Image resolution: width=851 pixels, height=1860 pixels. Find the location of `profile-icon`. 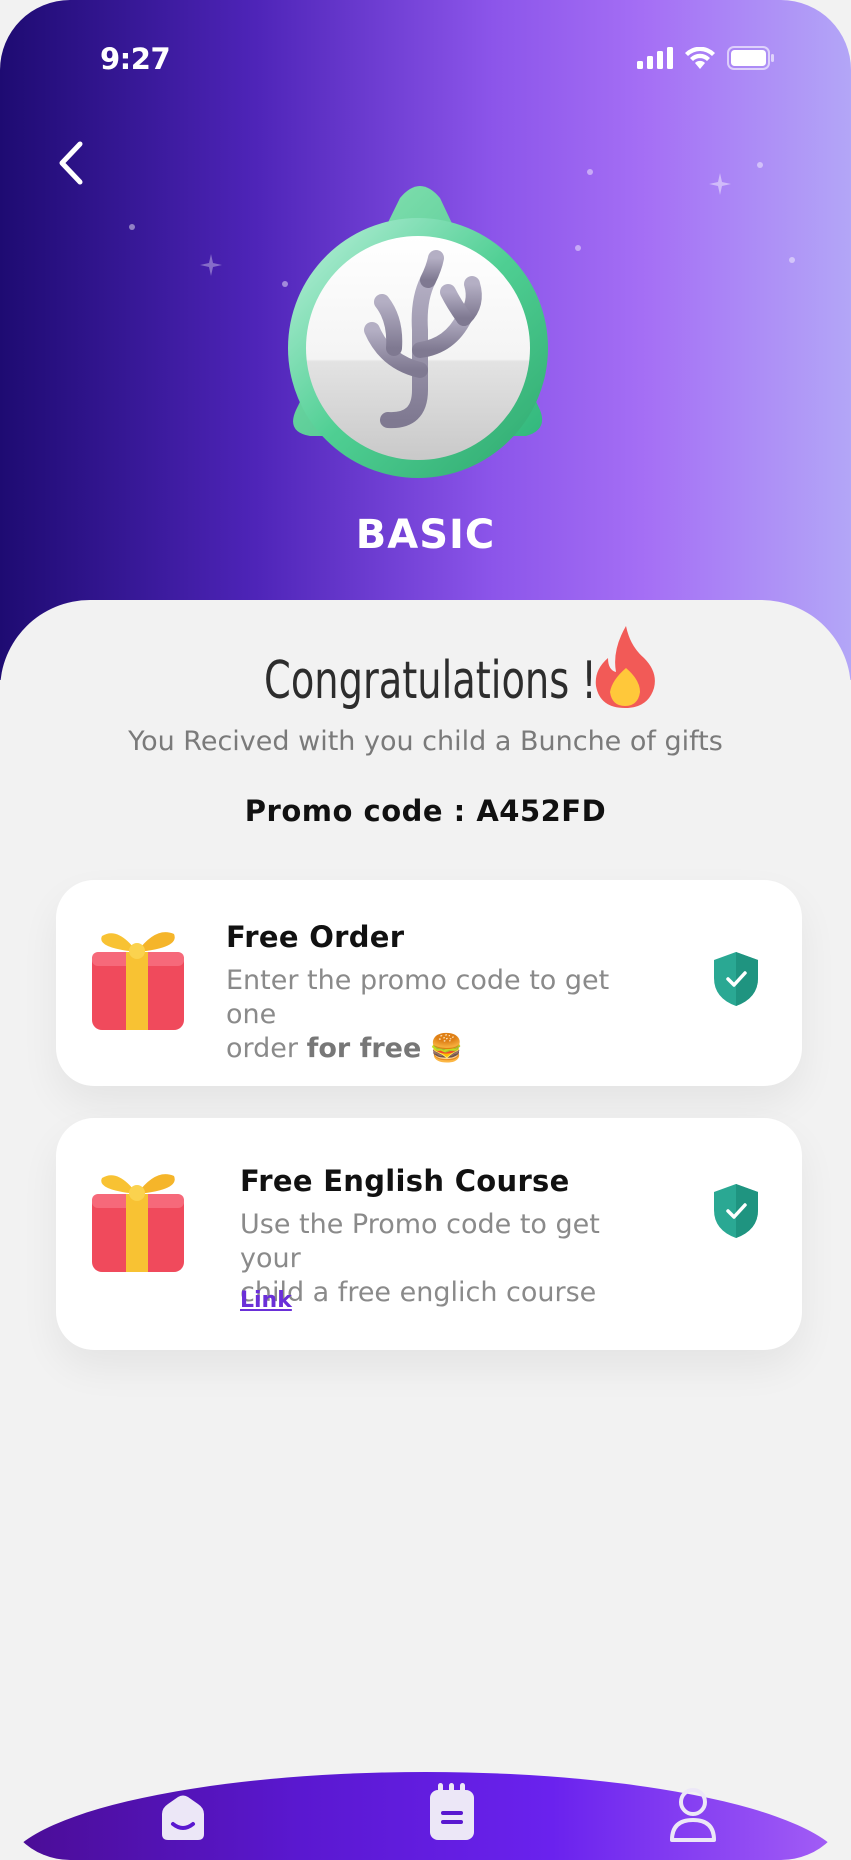

profile-icon is located at coordinates (693, 1815).